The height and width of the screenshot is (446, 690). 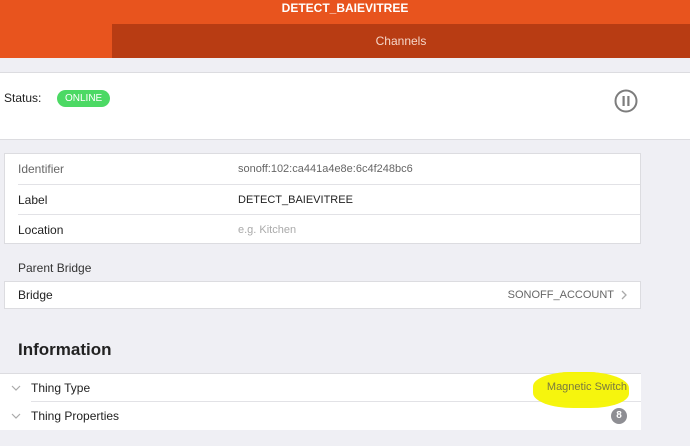 I want to click on app-header: DETECT_BAIEVITREE Channels, so click(x=345, y=29).